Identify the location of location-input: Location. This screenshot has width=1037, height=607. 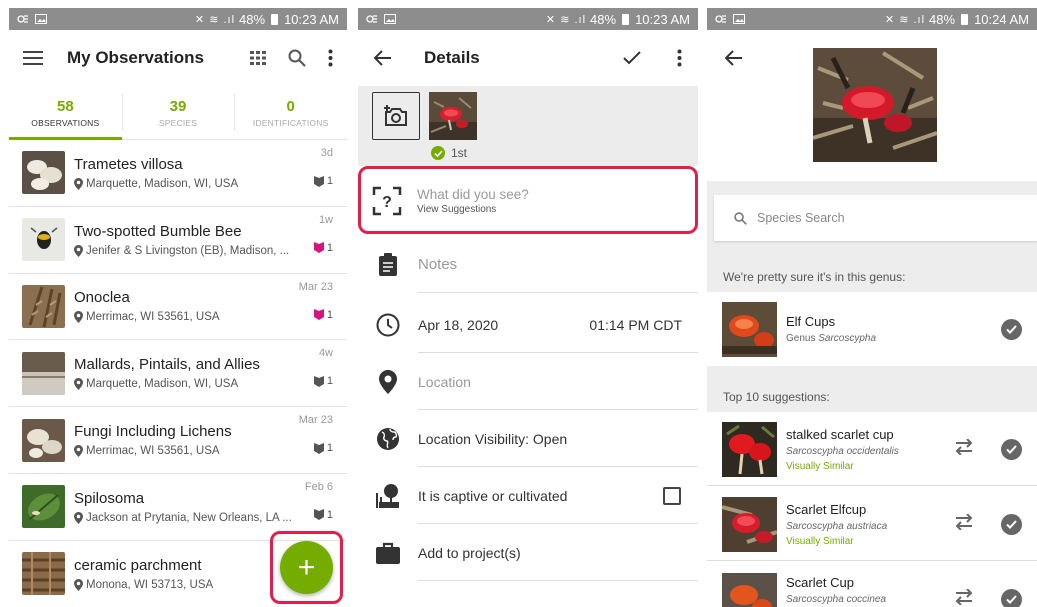
(558, 382).